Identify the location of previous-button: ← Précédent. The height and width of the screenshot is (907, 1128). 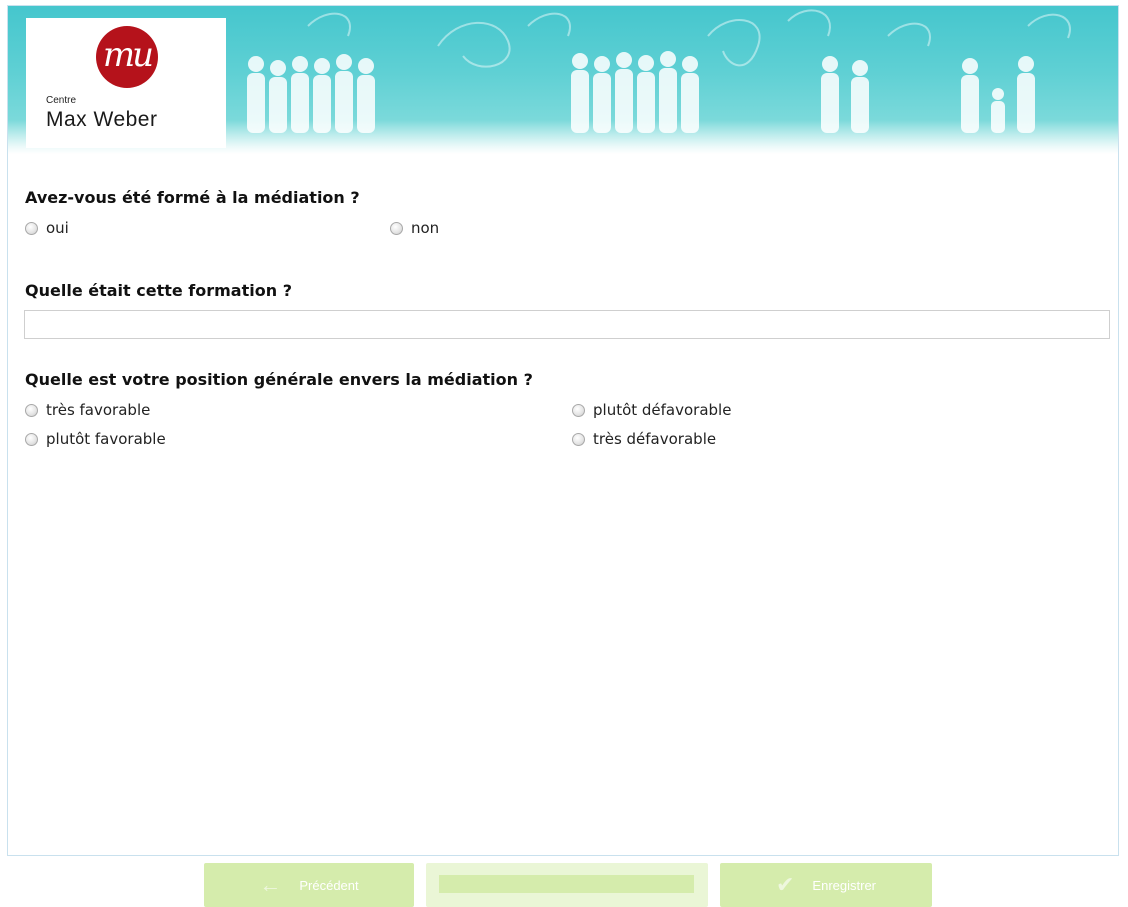
(309, 885).